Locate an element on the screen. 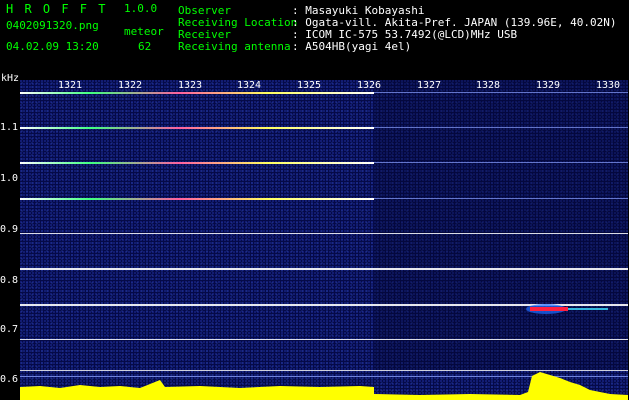 The image size is (629, 400). frequency-axis: kHz 1.1 1.0 0.9 0.8 0.7 0.6 is located at coordinates (10, 237).